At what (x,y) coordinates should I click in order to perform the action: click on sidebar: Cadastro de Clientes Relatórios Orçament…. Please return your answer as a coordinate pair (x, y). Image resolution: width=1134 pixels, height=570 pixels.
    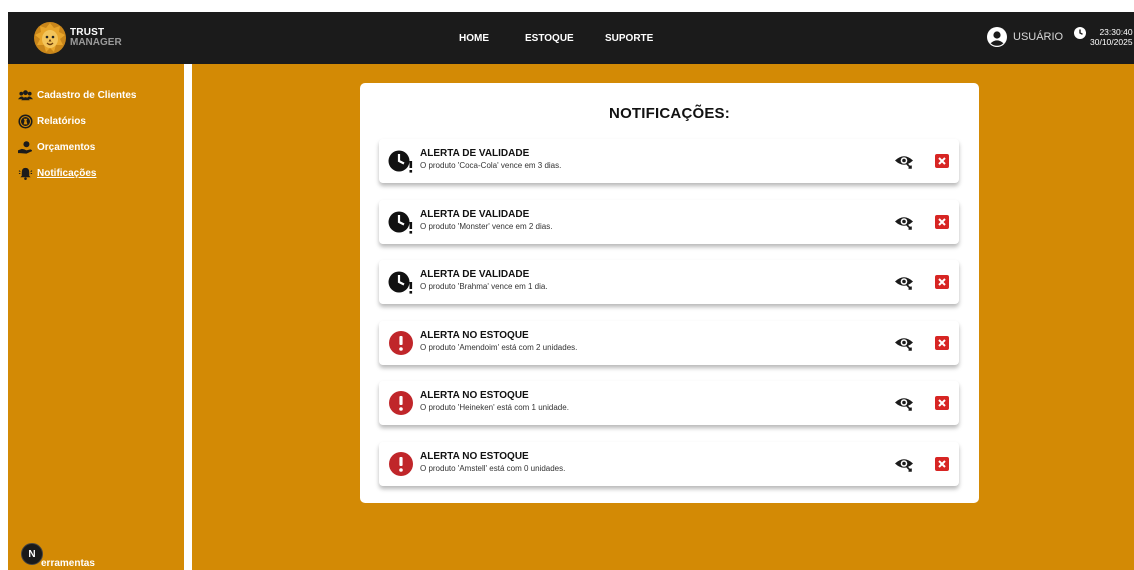
    Looking at the image, I should click on (95, 317).